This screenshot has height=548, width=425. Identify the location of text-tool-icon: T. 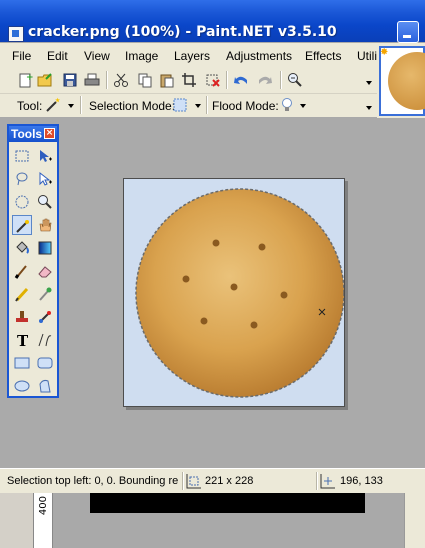
(22, 340).